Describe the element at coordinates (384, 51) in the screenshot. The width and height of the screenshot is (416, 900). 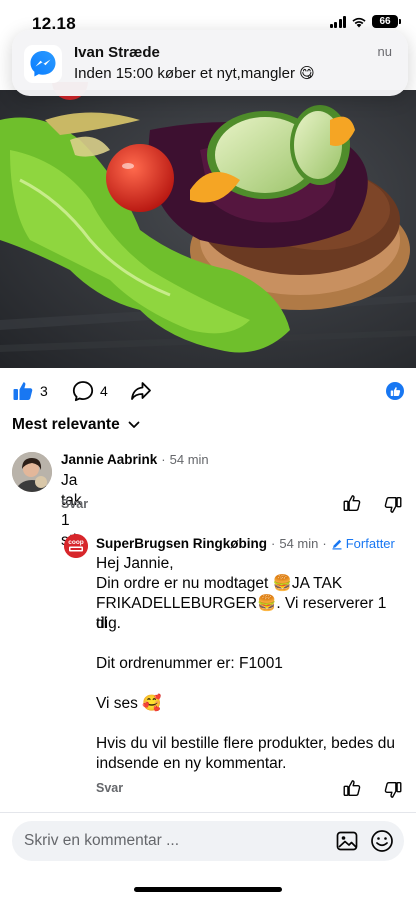
I see `notification-time: nu` at that location.